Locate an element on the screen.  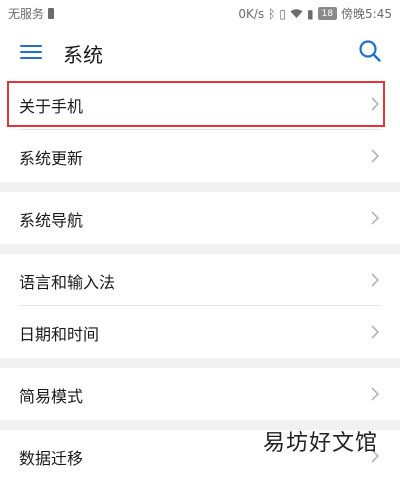
list-item-label: 简易模式 is located at coordinates (51, 396).